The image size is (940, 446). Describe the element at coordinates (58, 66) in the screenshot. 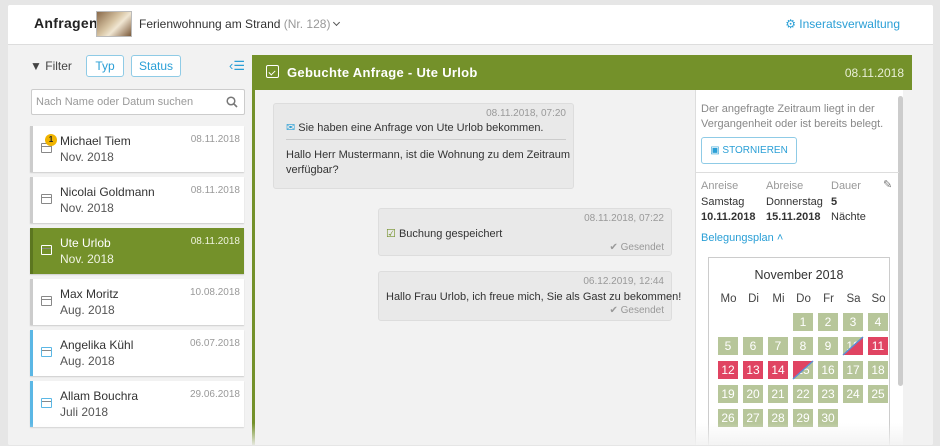

I see `filter-text: Filter` at that location.